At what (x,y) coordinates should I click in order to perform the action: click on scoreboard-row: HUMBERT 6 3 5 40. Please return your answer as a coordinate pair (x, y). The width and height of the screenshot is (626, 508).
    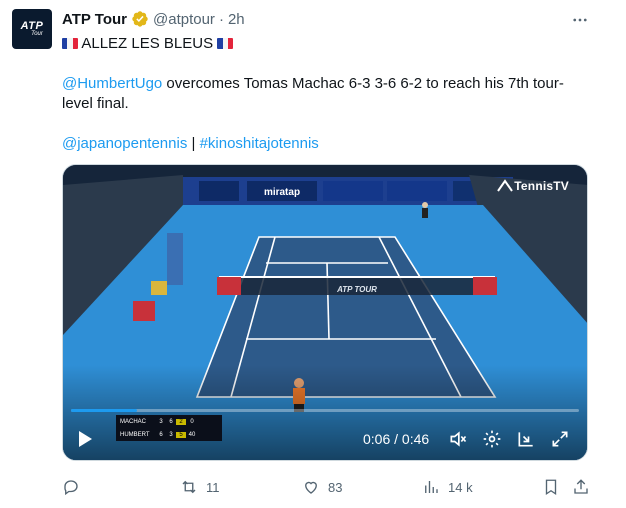
    Looking at the image, I should click on (169, 434).